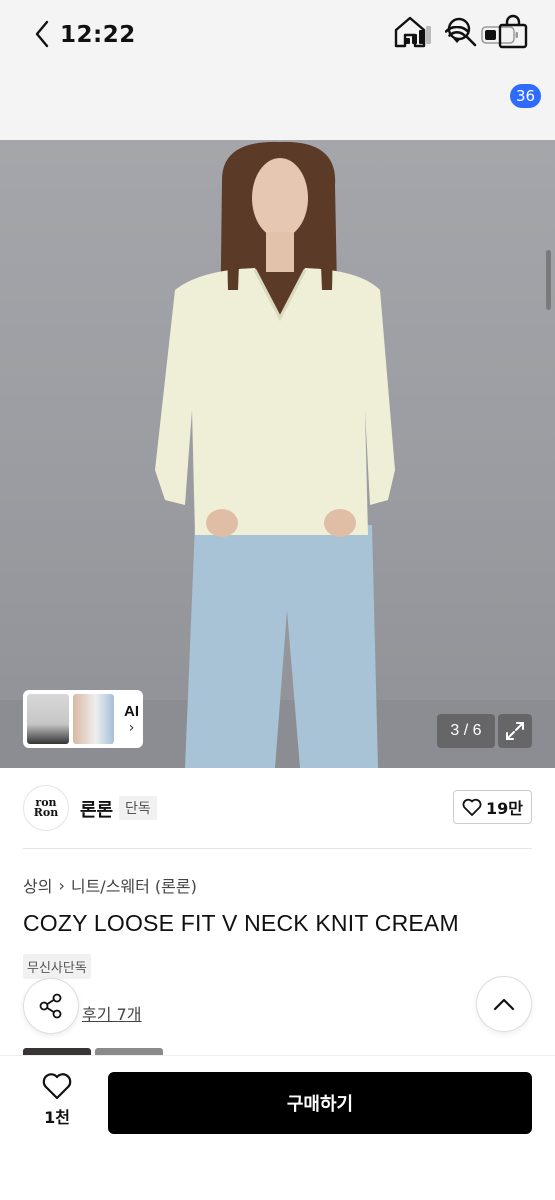  I want to click on breadcrumb-subcategory: 니트/스웨터 (론론), so click(134, 885).